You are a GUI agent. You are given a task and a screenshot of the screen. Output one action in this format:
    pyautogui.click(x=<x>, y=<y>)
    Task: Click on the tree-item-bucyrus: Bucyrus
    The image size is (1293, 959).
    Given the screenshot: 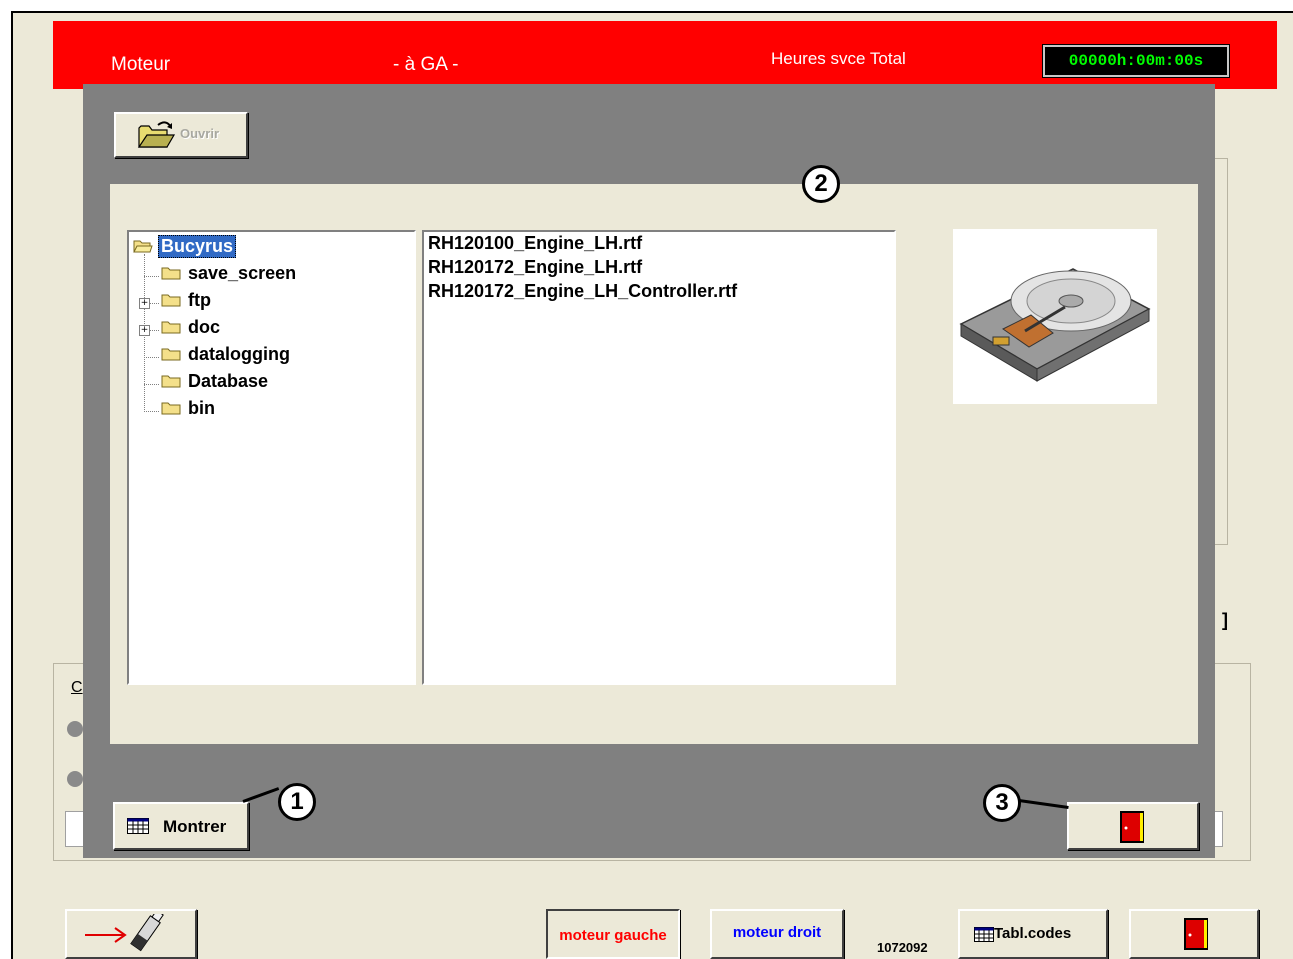 What is the action you would take?
    pyautogui.click(x=185, y=246)
    